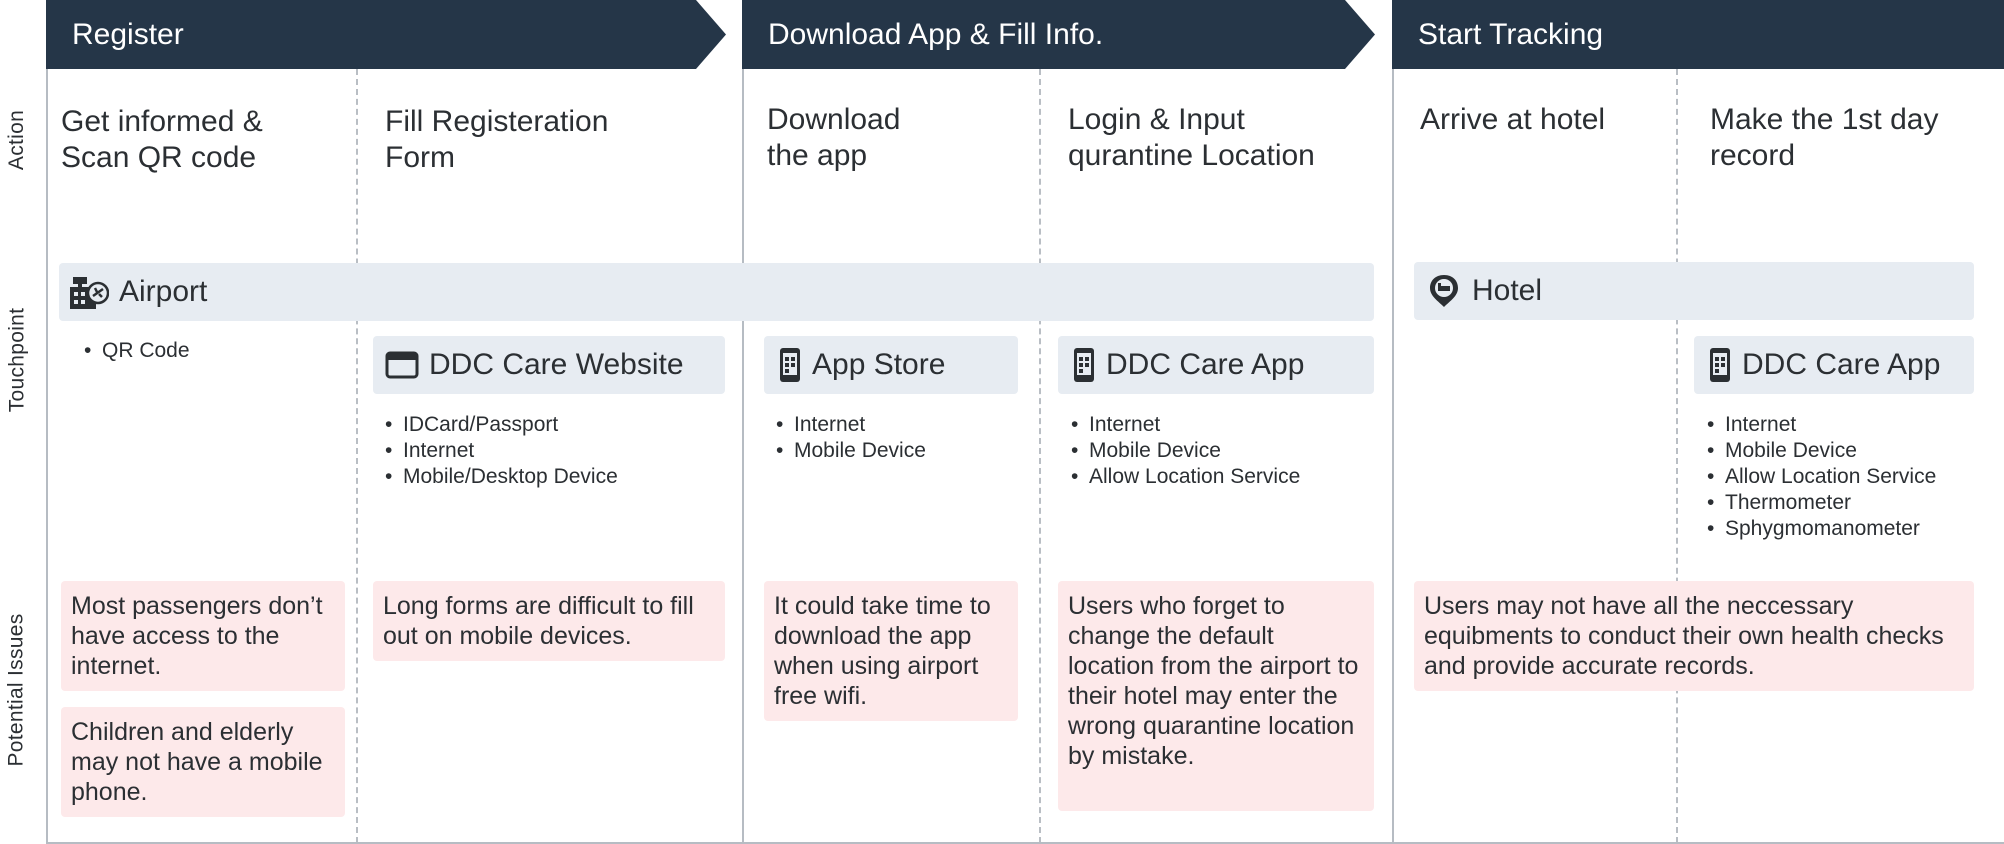 The image size is (2004, 844). What do you see at coordinates (1444, 291) in the screenshot?
I see `hotel-pin-icon` at bounding box center [1444, 291].